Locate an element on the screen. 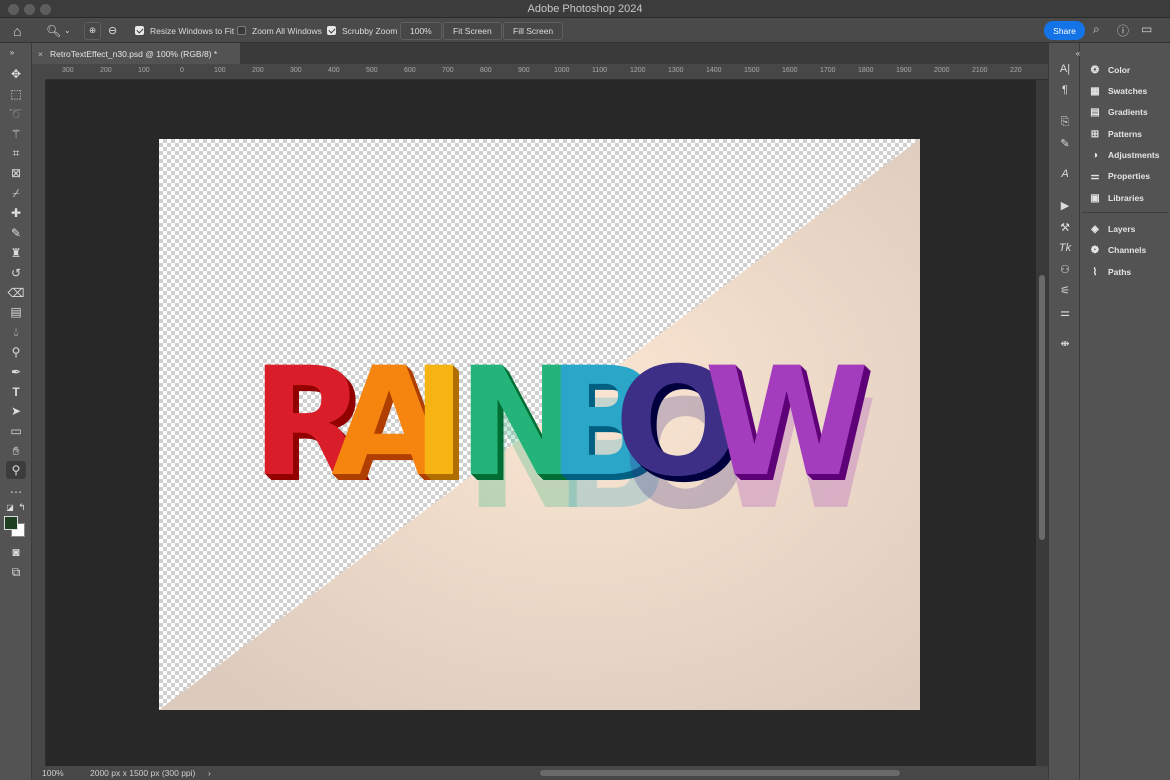 The height and width of the screenshot is (780, 1170). scroll-thumb is located at coordinates (1042, 407).